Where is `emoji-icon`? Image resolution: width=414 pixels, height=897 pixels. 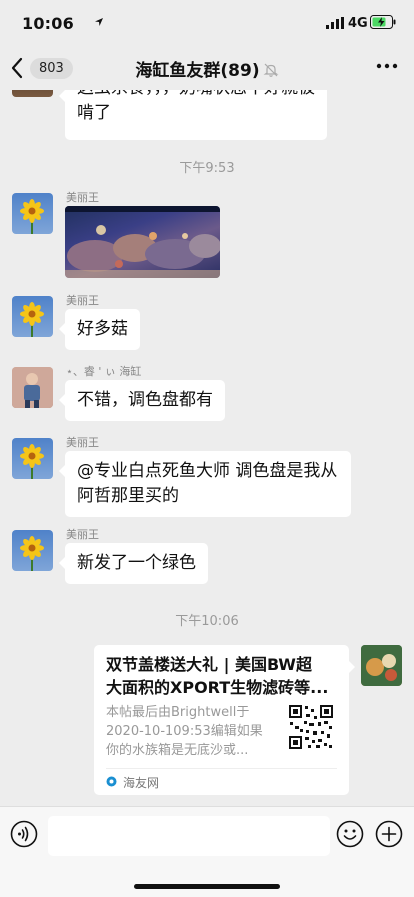
emoji-icon is located at coordinates (350, 834).